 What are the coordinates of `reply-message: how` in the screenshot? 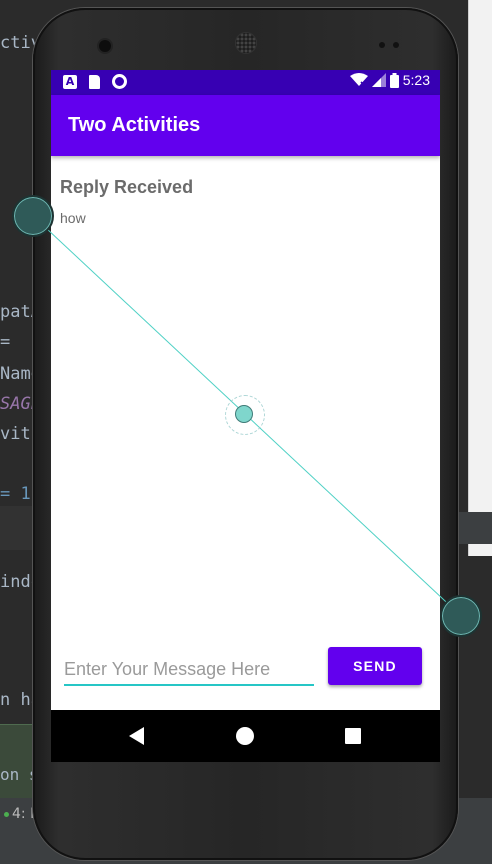 It's located at (73, 218).